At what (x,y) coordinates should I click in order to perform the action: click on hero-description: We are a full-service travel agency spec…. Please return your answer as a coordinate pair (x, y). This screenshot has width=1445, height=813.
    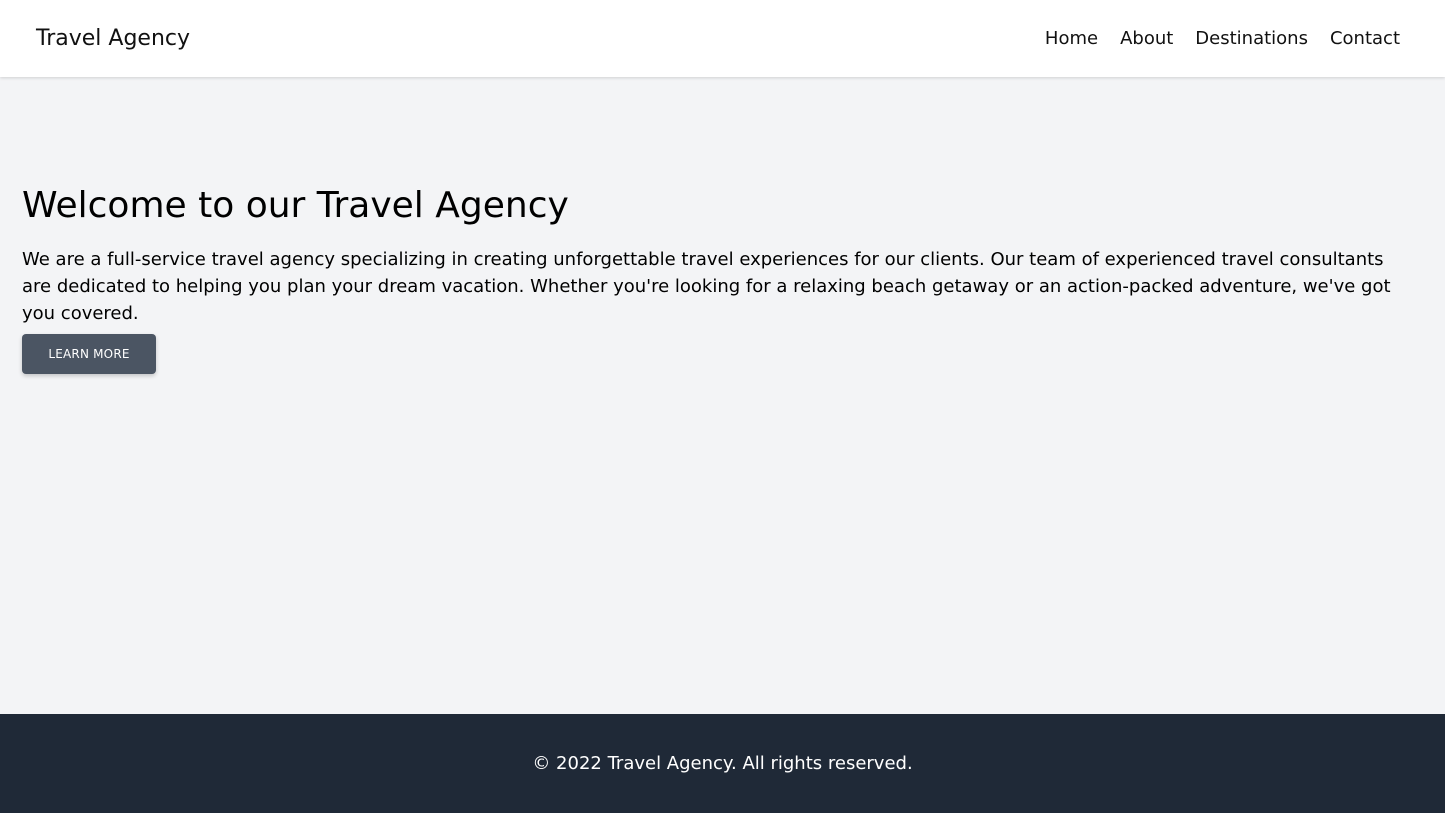
    Looking at the image, I should click on (706, 286).